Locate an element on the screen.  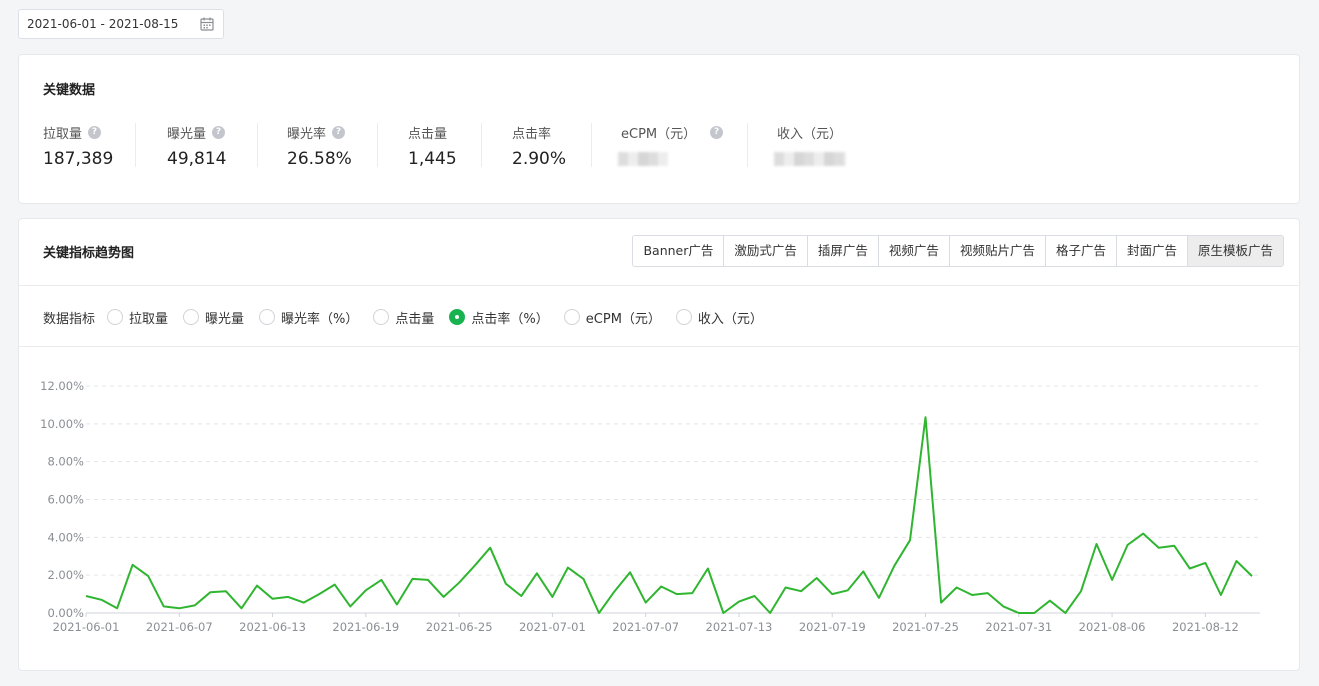
radio-label: 收入（元） is located at coordinates (730, 319).